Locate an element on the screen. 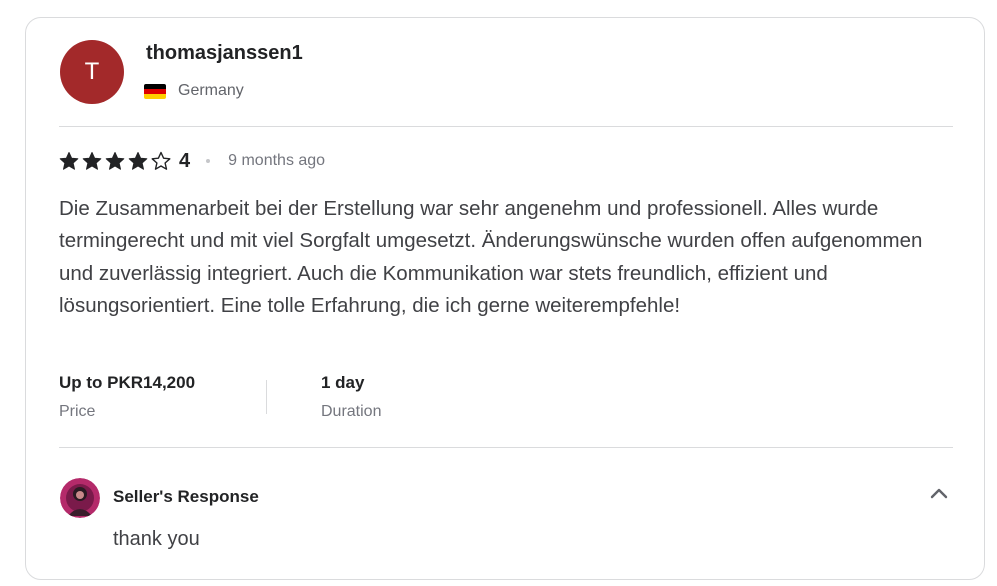 This screenshot has width=997, height=586. seller-avatar is located at coordinates (80, 498).